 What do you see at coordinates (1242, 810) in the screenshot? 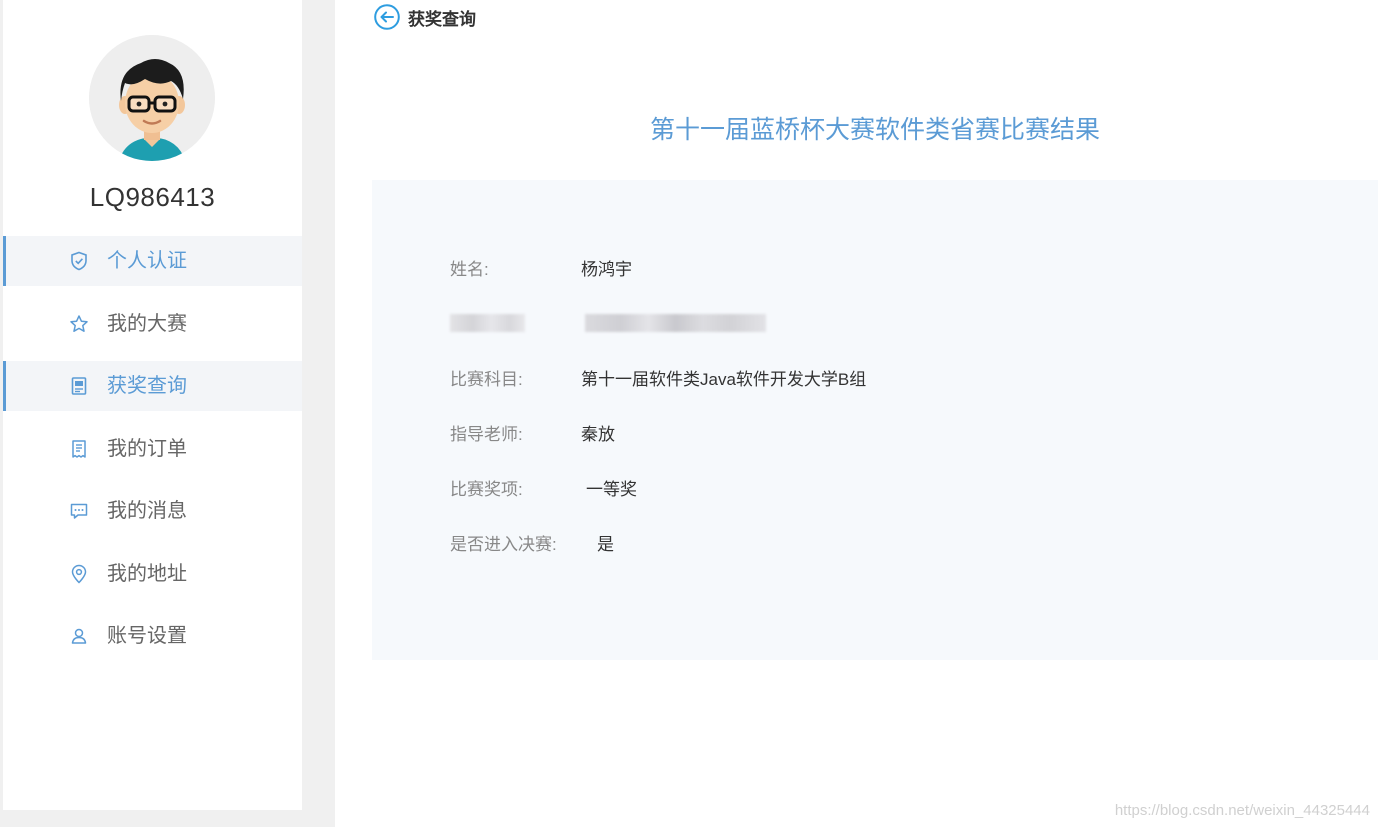
I see `watermark: https://blog.csdn.net/weixin_44325444` at bounding box center [1242, 810].